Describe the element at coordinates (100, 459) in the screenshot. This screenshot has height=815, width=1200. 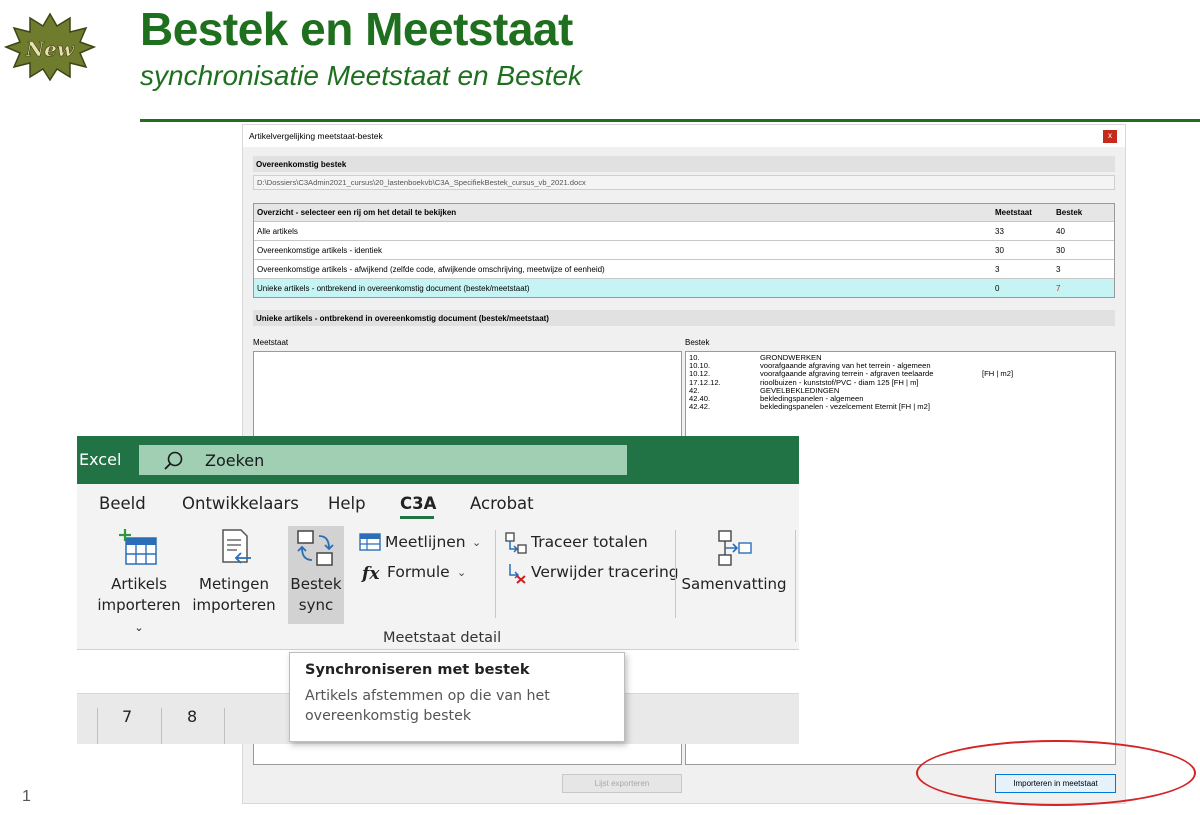
I see `excel-app-name: Excel` at that location.